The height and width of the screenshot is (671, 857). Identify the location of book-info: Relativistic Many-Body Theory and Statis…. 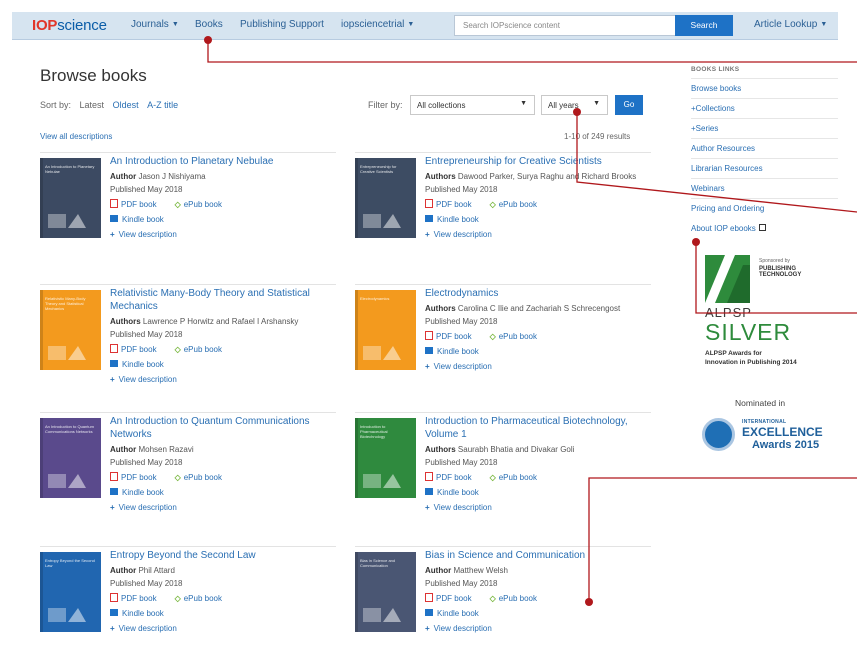
(220, 336).